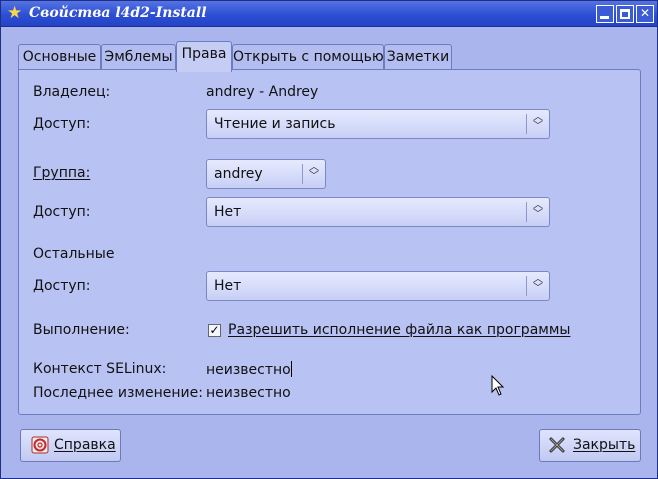 This screenshot has height=479, width=658. I want to click on minimize-icon, so click(604, 17).